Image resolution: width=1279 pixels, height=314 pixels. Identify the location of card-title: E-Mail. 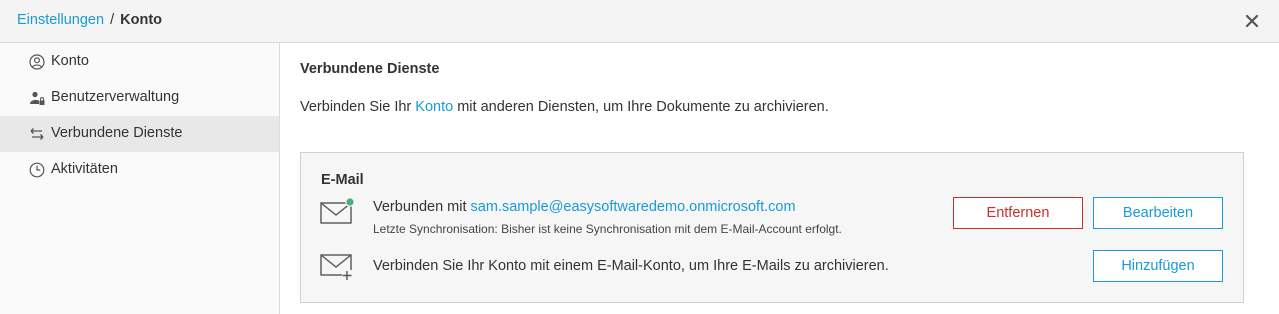
(342, 180).